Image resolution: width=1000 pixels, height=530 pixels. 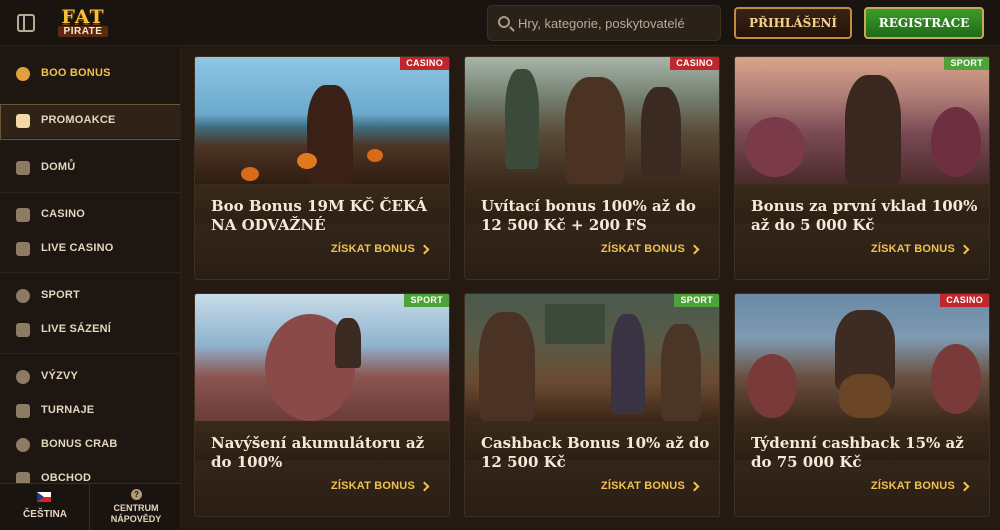 What do you see at coordinates (26, 23) in the screenshot?
I see `sidebar-toggle-icon` at bounding box center [26, 23].